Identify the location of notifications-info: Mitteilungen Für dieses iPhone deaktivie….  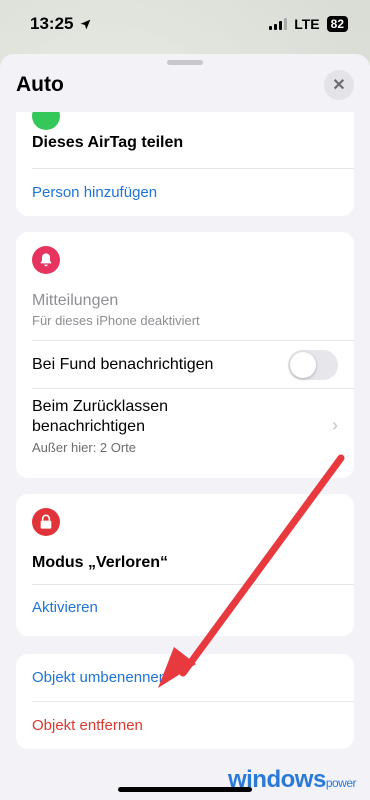
(185, 307).